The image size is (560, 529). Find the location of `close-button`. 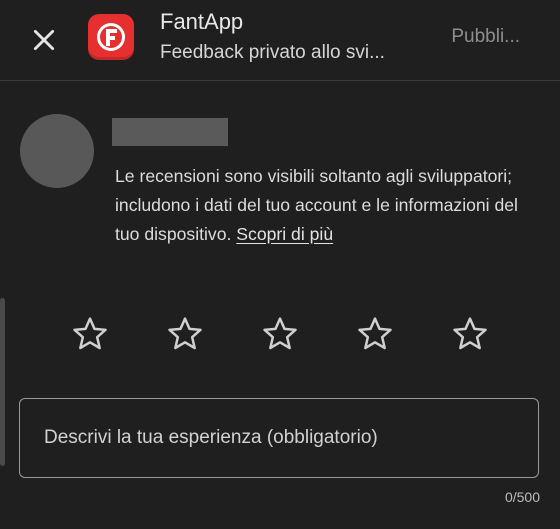

close-button is located at coordinates (44, 40).